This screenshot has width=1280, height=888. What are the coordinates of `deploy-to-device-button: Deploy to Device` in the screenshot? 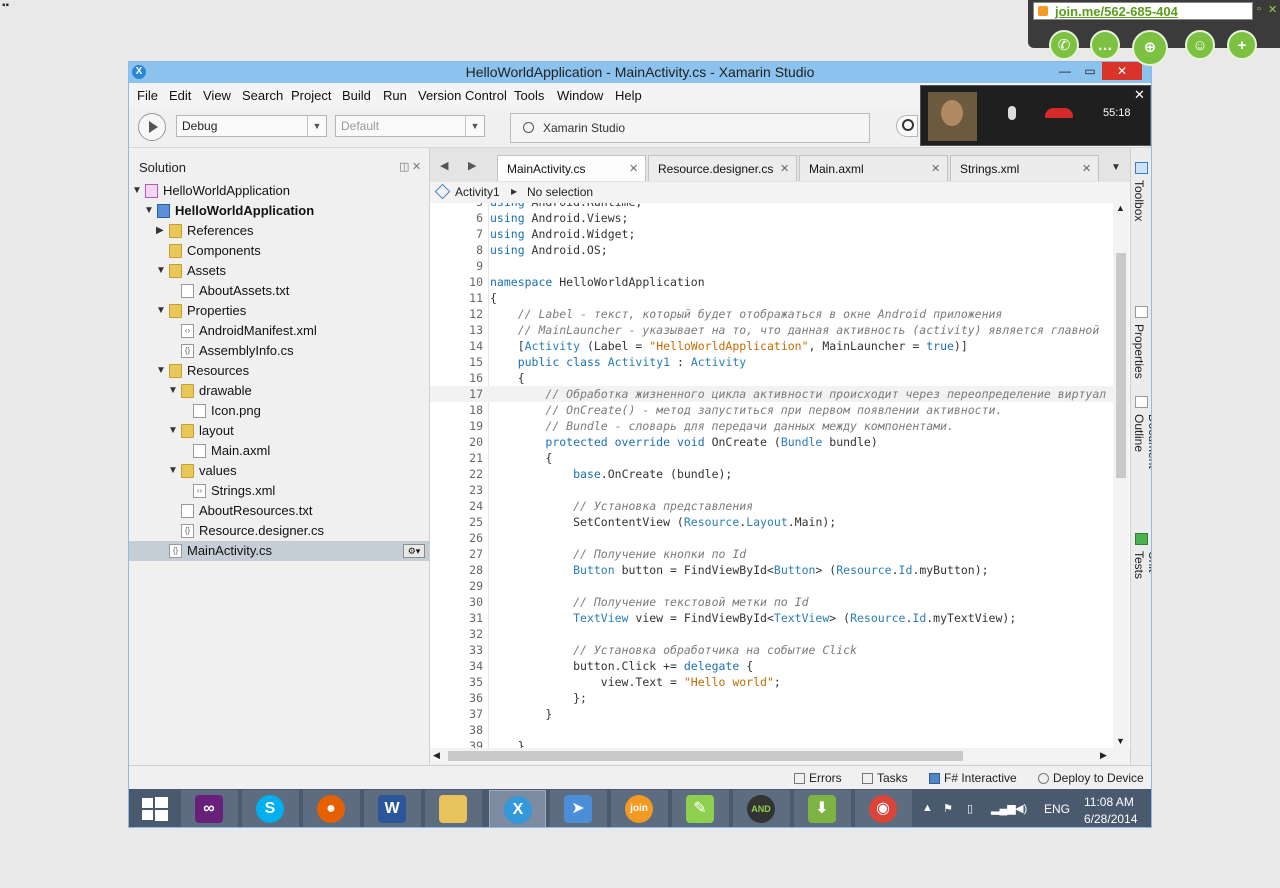 It's located at (1091, 778).